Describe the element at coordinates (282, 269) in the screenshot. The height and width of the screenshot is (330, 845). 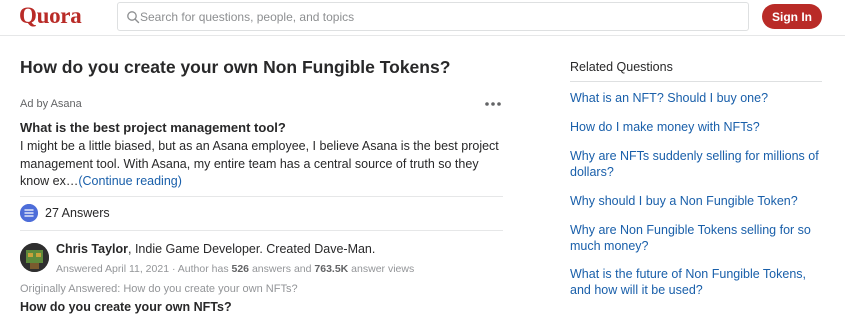
I see `answer-meta-middle: answers and` at that location.